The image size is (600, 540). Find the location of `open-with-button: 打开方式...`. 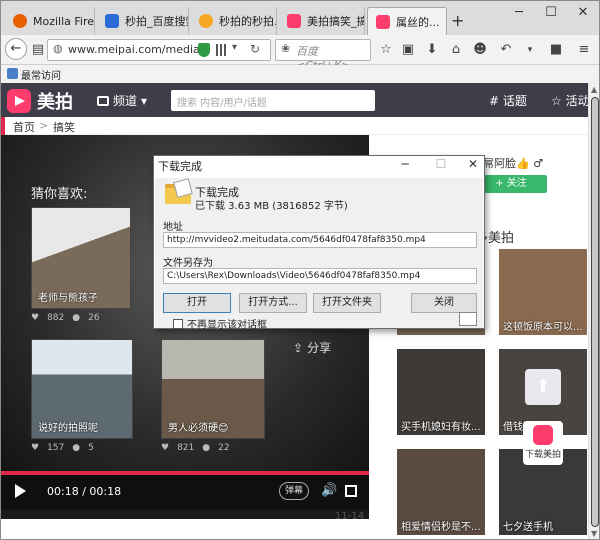

open-with-button: 打开方式... is located at coordinates (273, 303).